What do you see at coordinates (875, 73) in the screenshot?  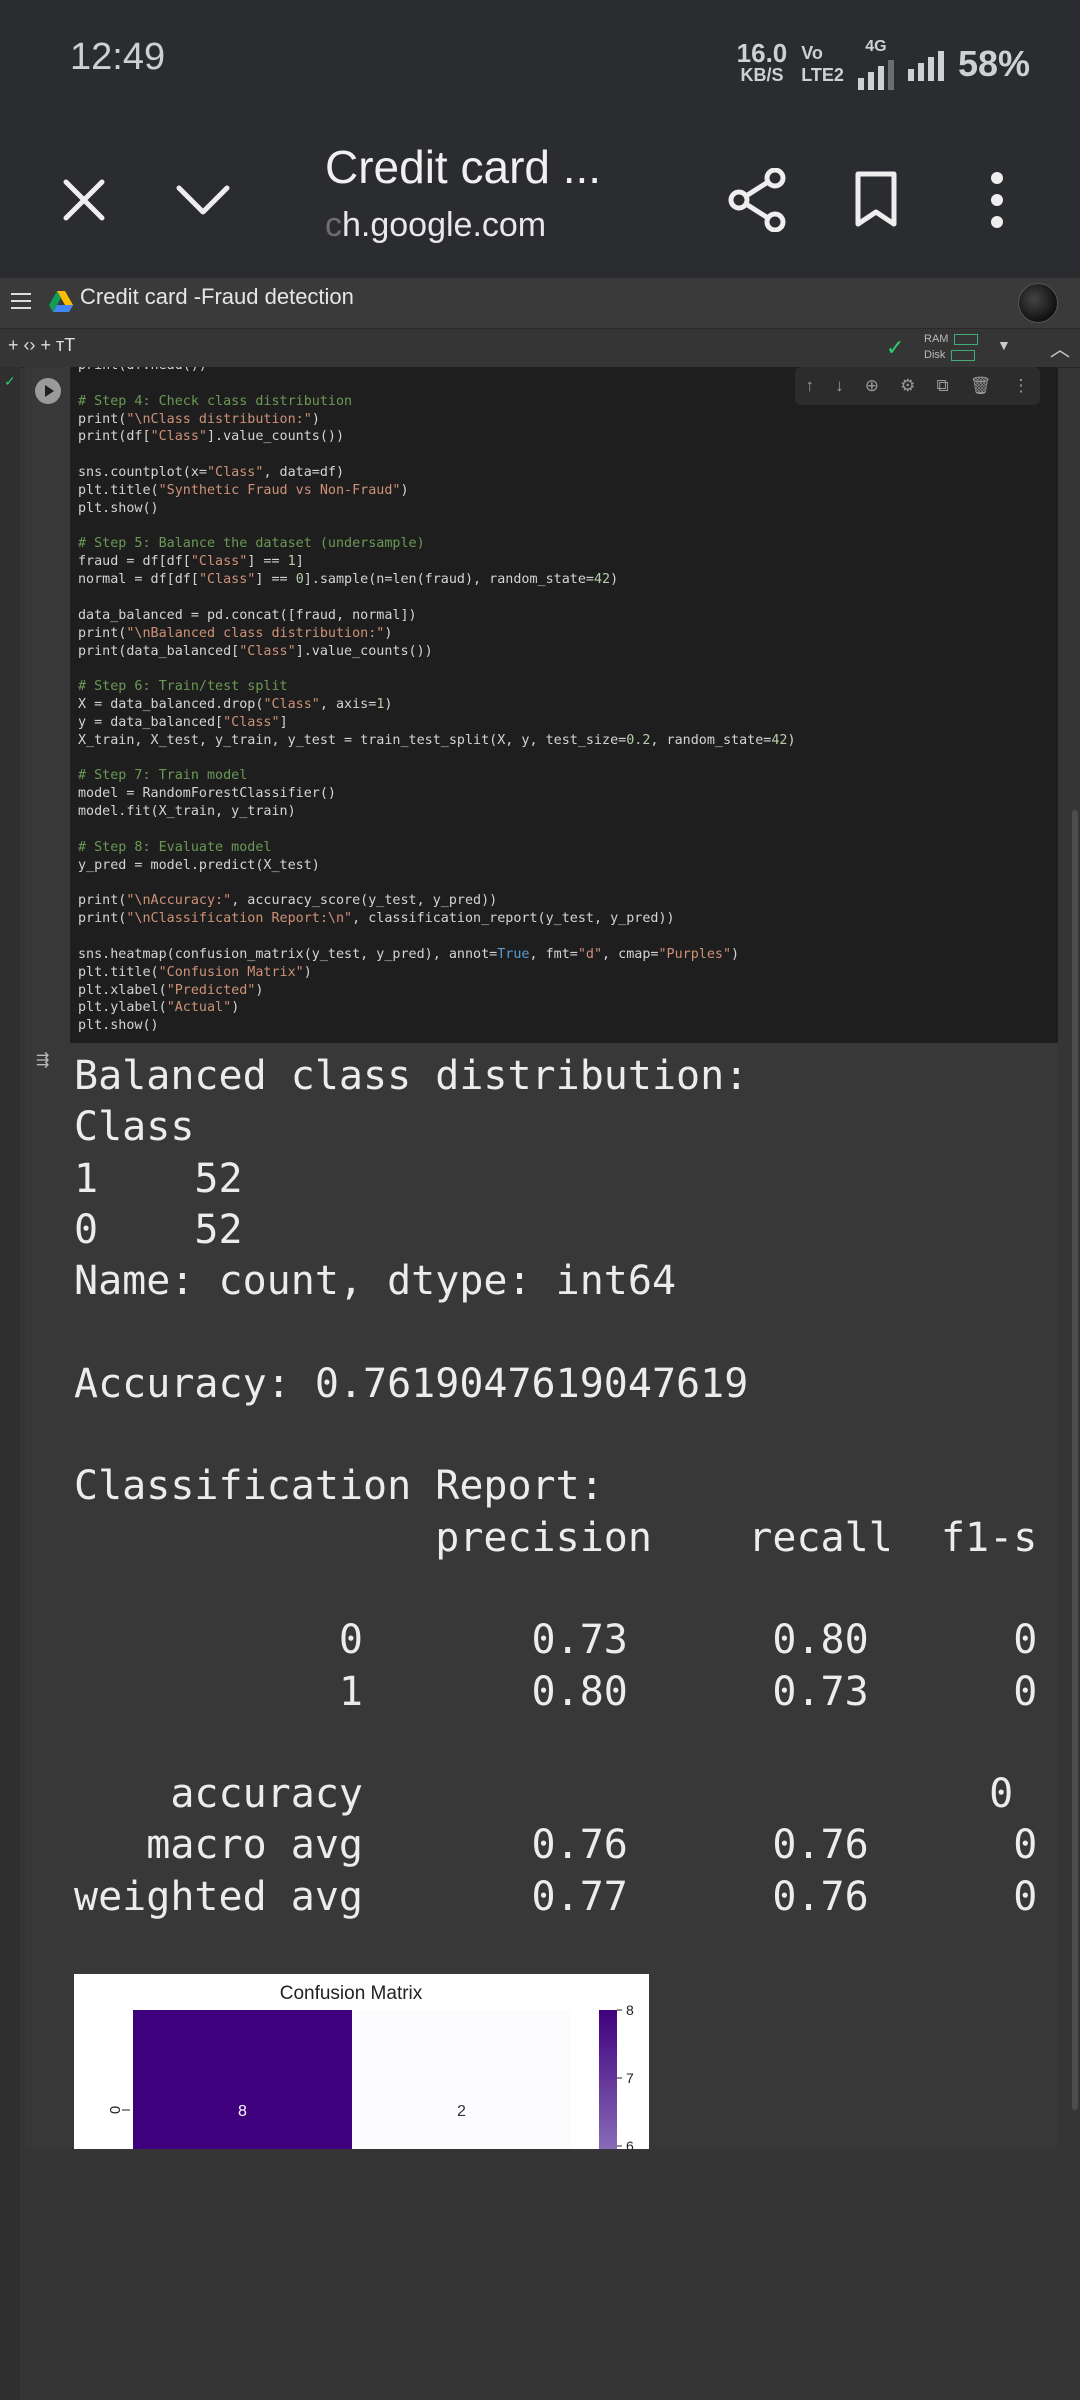 I see `signal-icon` at bounding box center [875, 73].